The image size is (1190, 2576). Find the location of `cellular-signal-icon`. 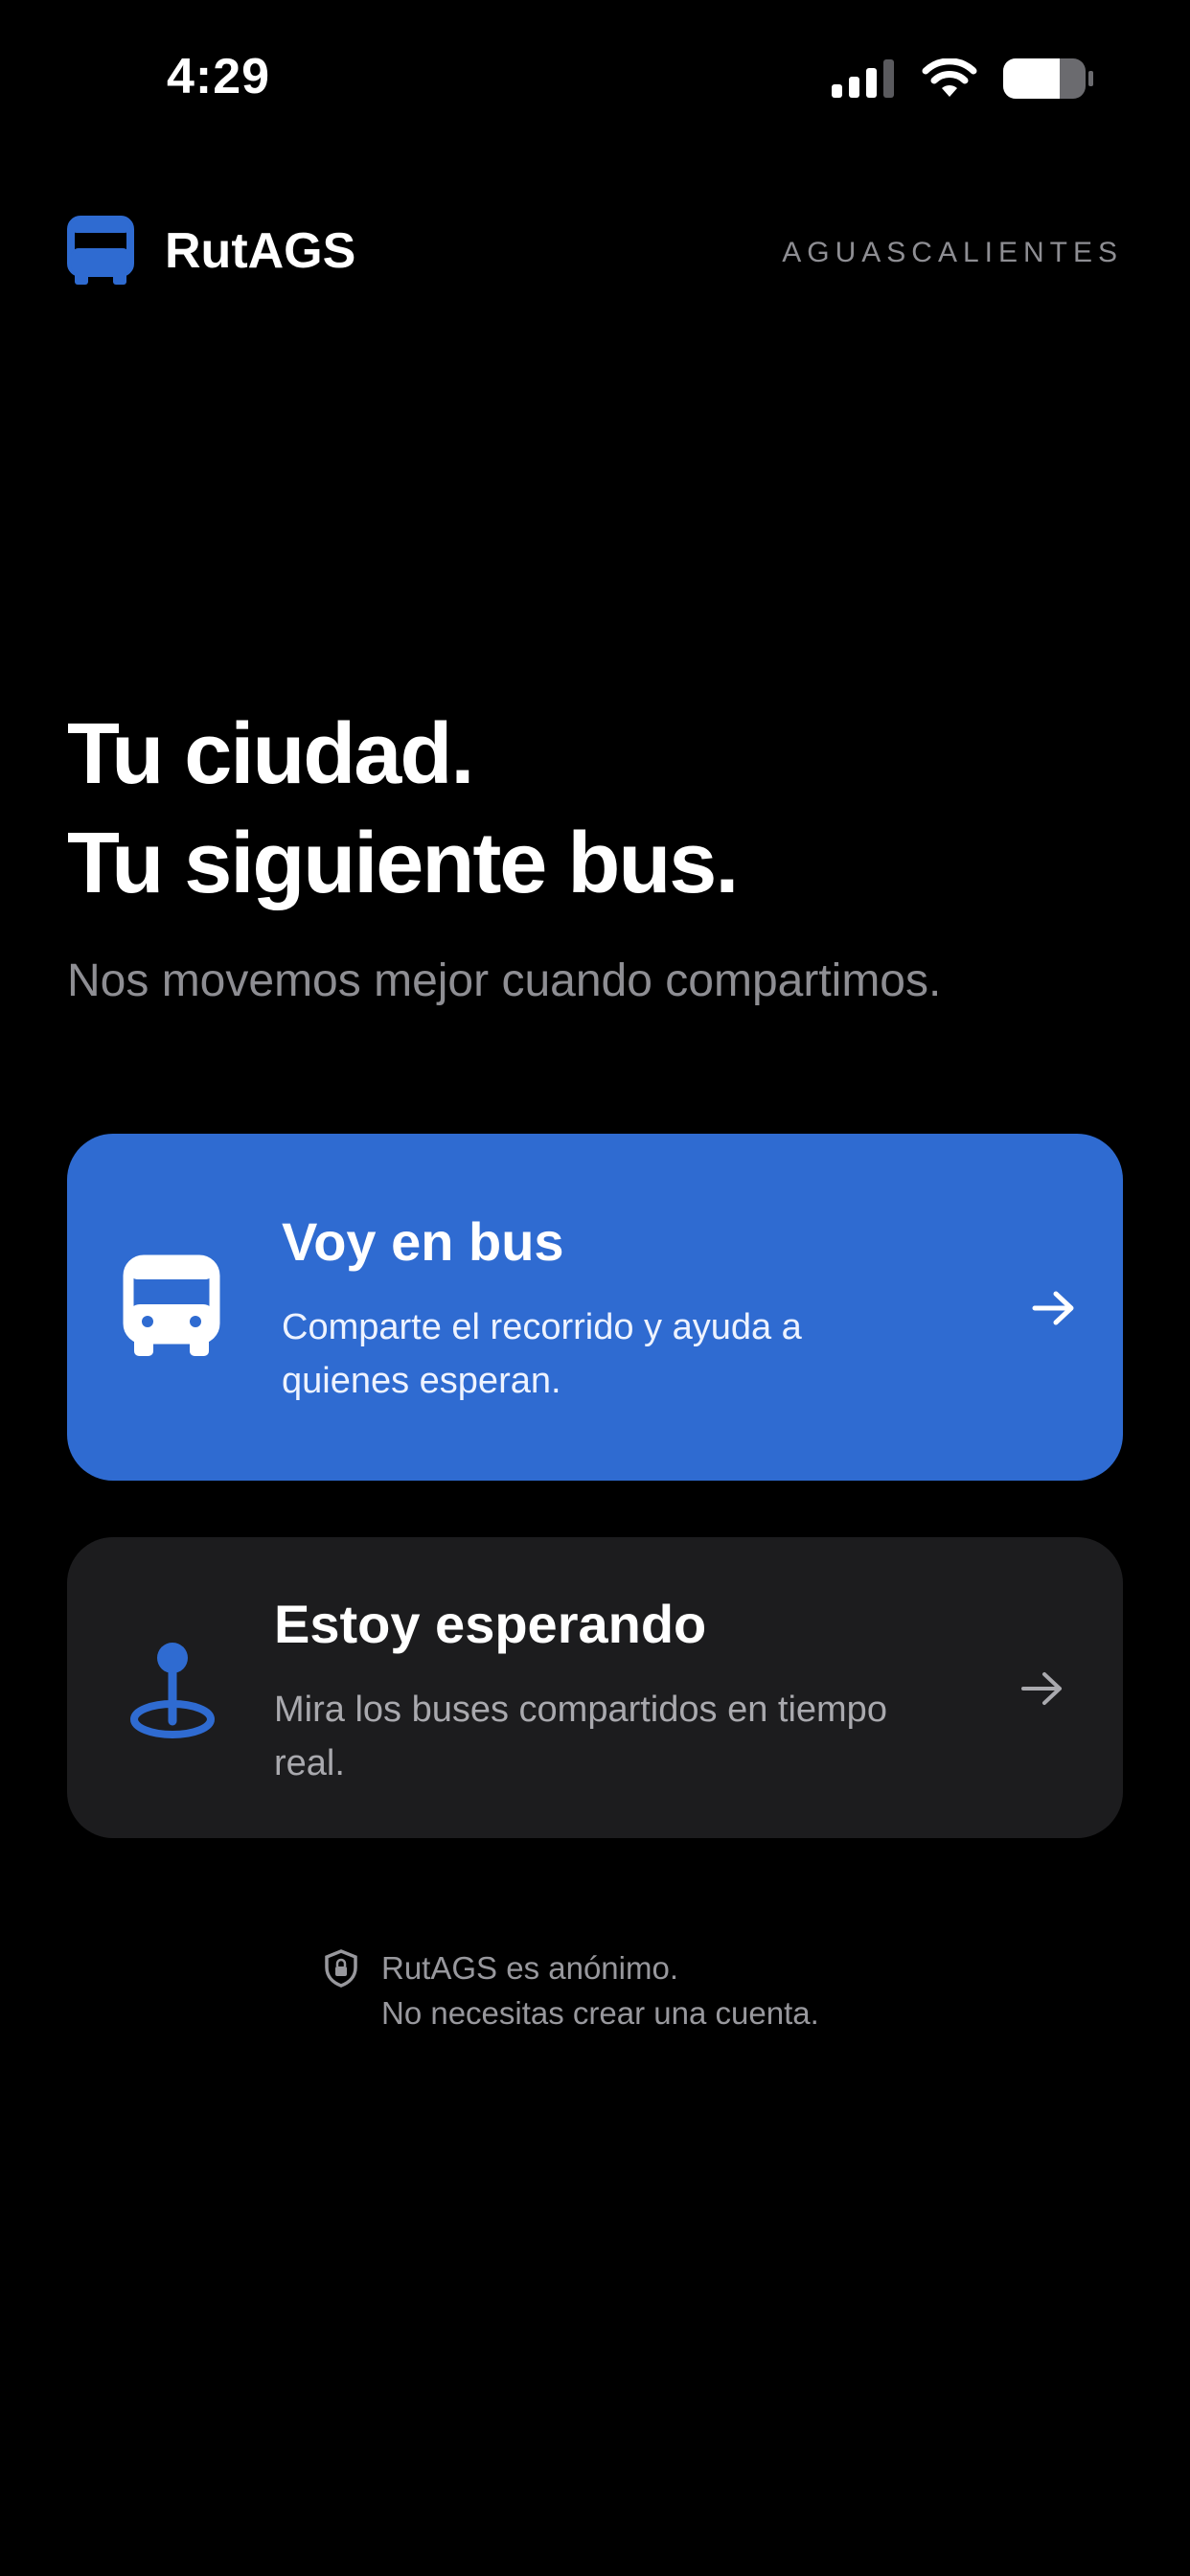

cellular-signal-icon is located at coordinates (863, 78).